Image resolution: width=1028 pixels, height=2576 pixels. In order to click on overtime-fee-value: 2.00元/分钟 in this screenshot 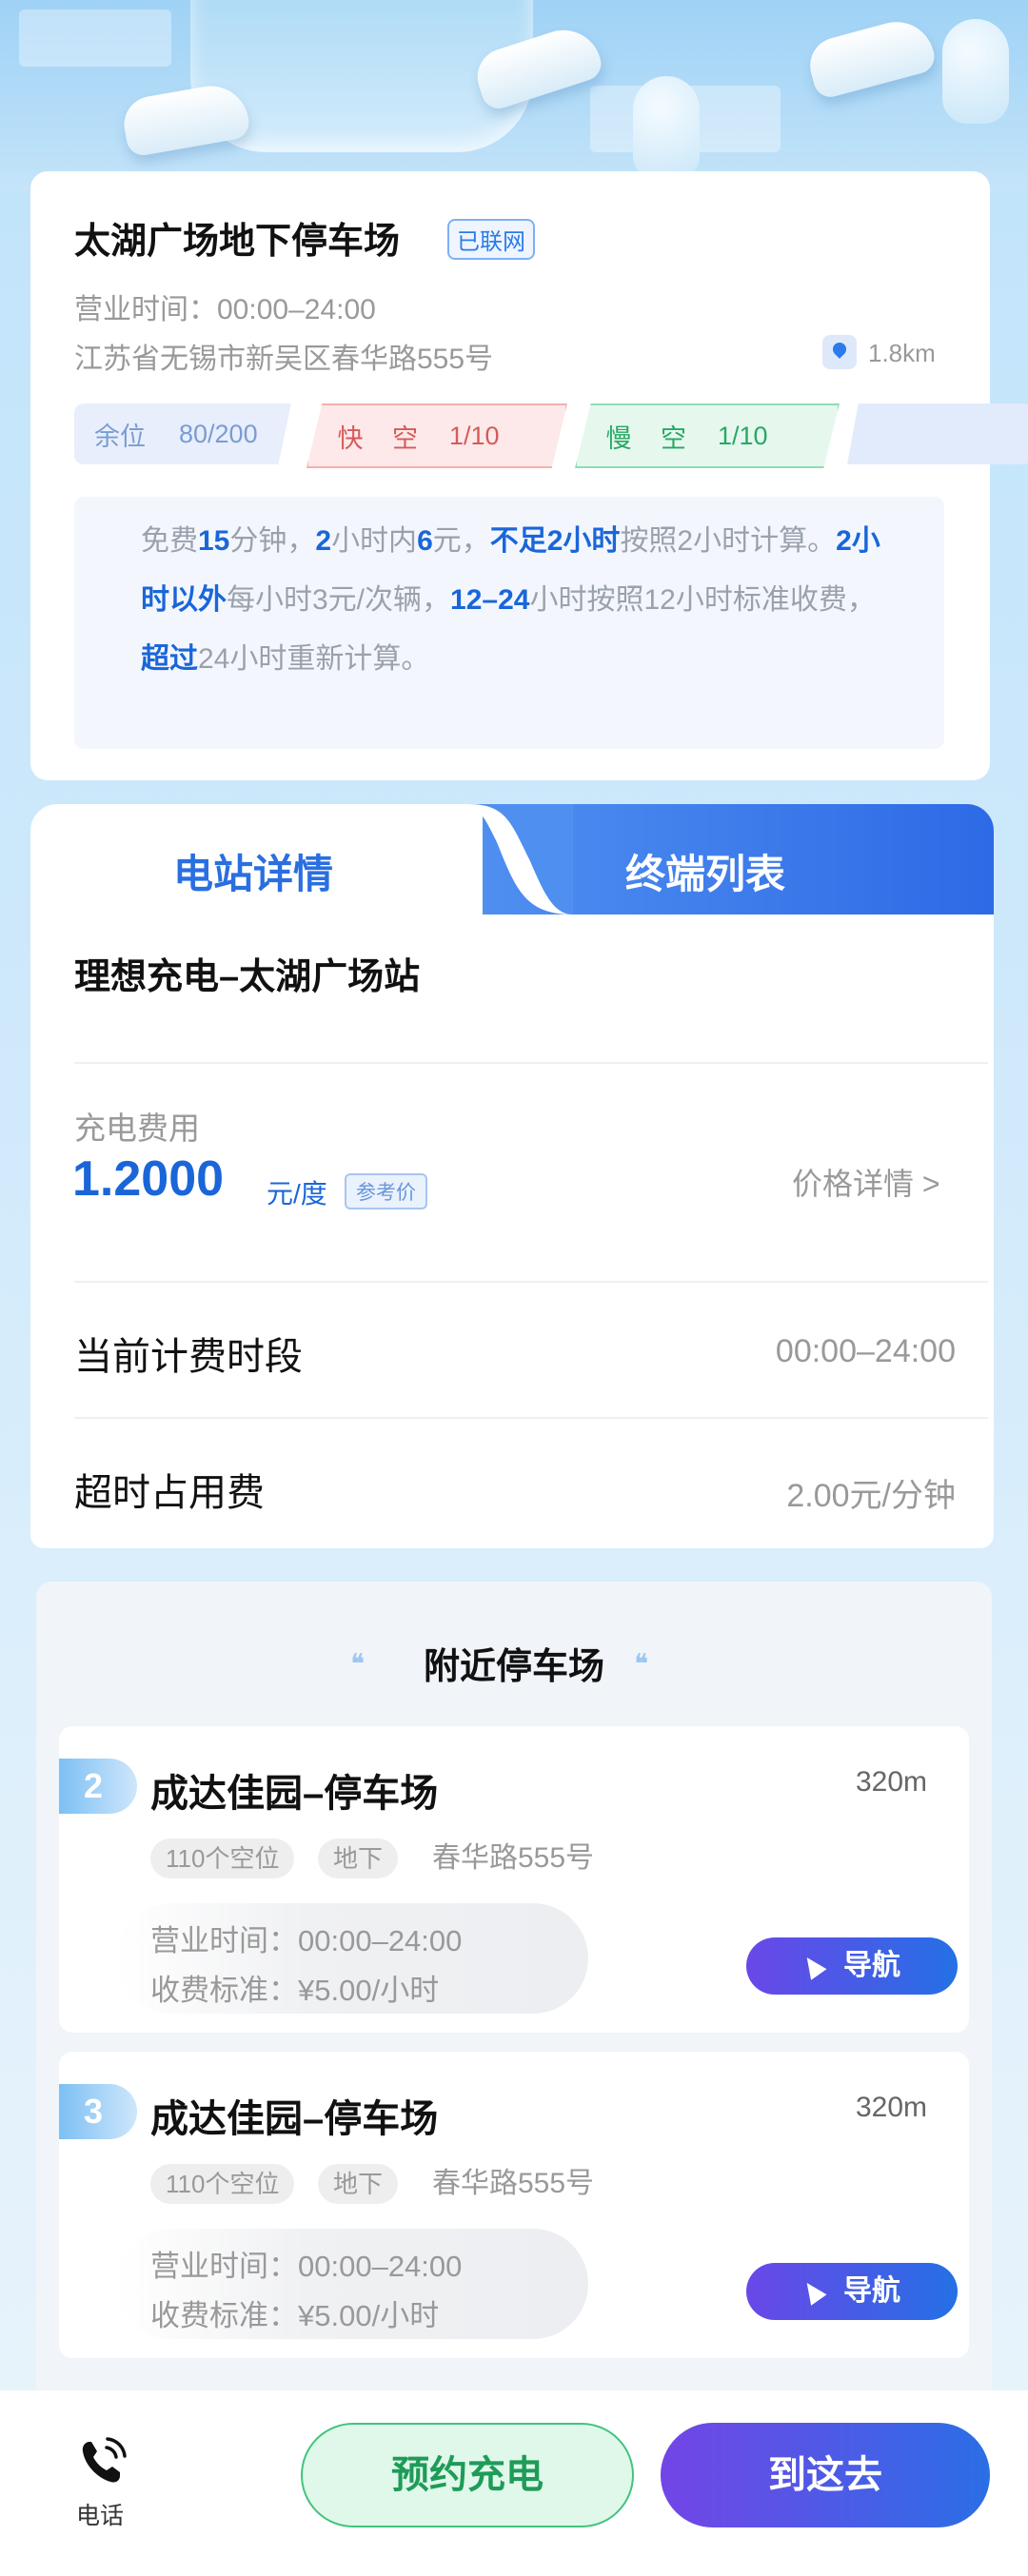, I will do `click(871, 1496)`.